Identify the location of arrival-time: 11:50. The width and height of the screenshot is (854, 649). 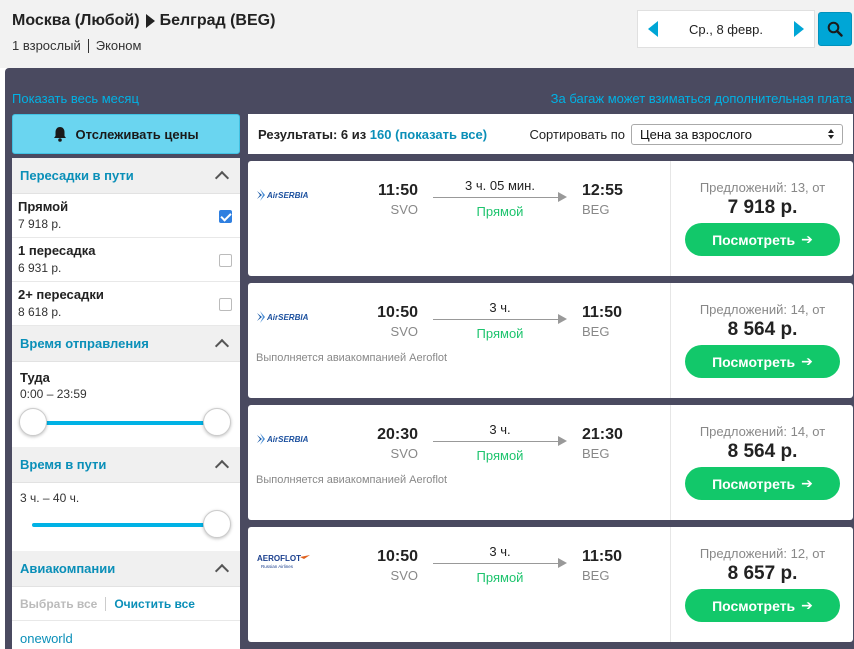
(602, 556).